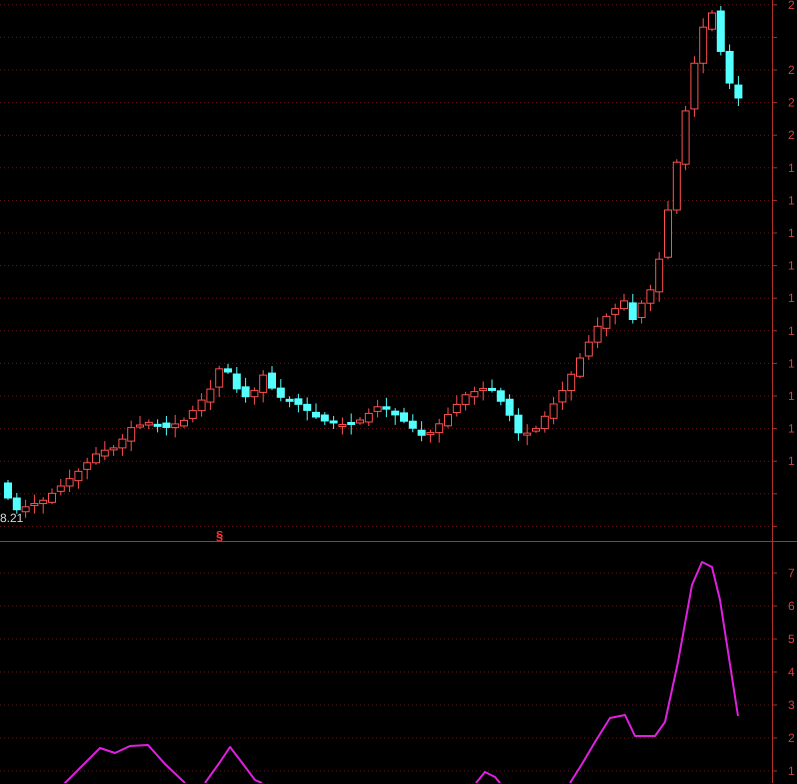 The image size is (797, 784). Describe the element at coordinates (791, 705) in the screenshot. I see `axis-label: 3` at that location.